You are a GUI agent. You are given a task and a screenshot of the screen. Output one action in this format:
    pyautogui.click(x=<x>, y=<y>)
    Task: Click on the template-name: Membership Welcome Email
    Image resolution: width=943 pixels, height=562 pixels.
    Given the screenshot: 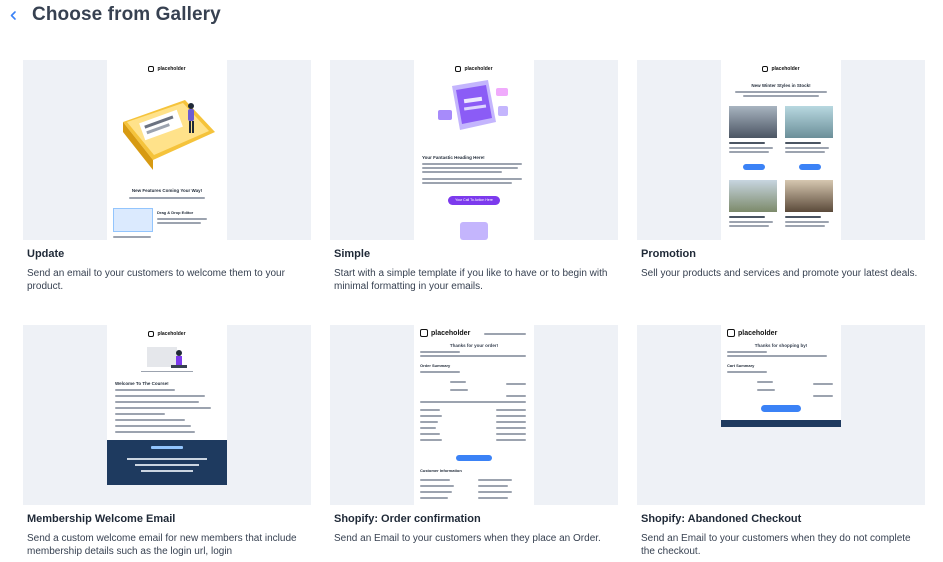 What is the action you would take?
    pyautogui.click(x=101, y=519)
    